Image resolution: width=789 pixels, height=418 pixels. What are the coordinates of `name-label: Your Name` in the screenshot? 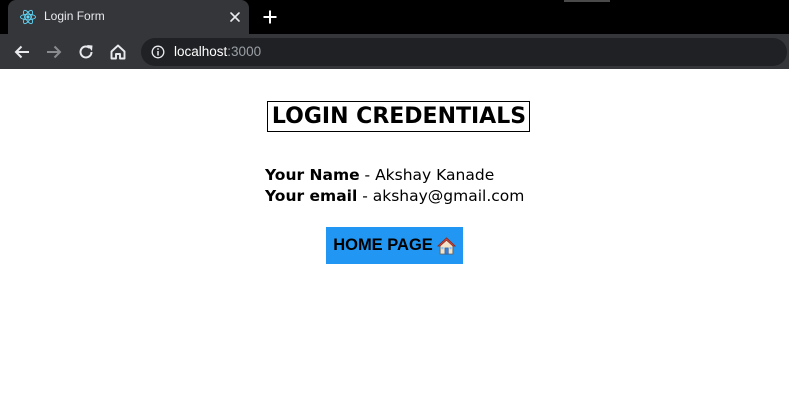 It's located at (312, 175).